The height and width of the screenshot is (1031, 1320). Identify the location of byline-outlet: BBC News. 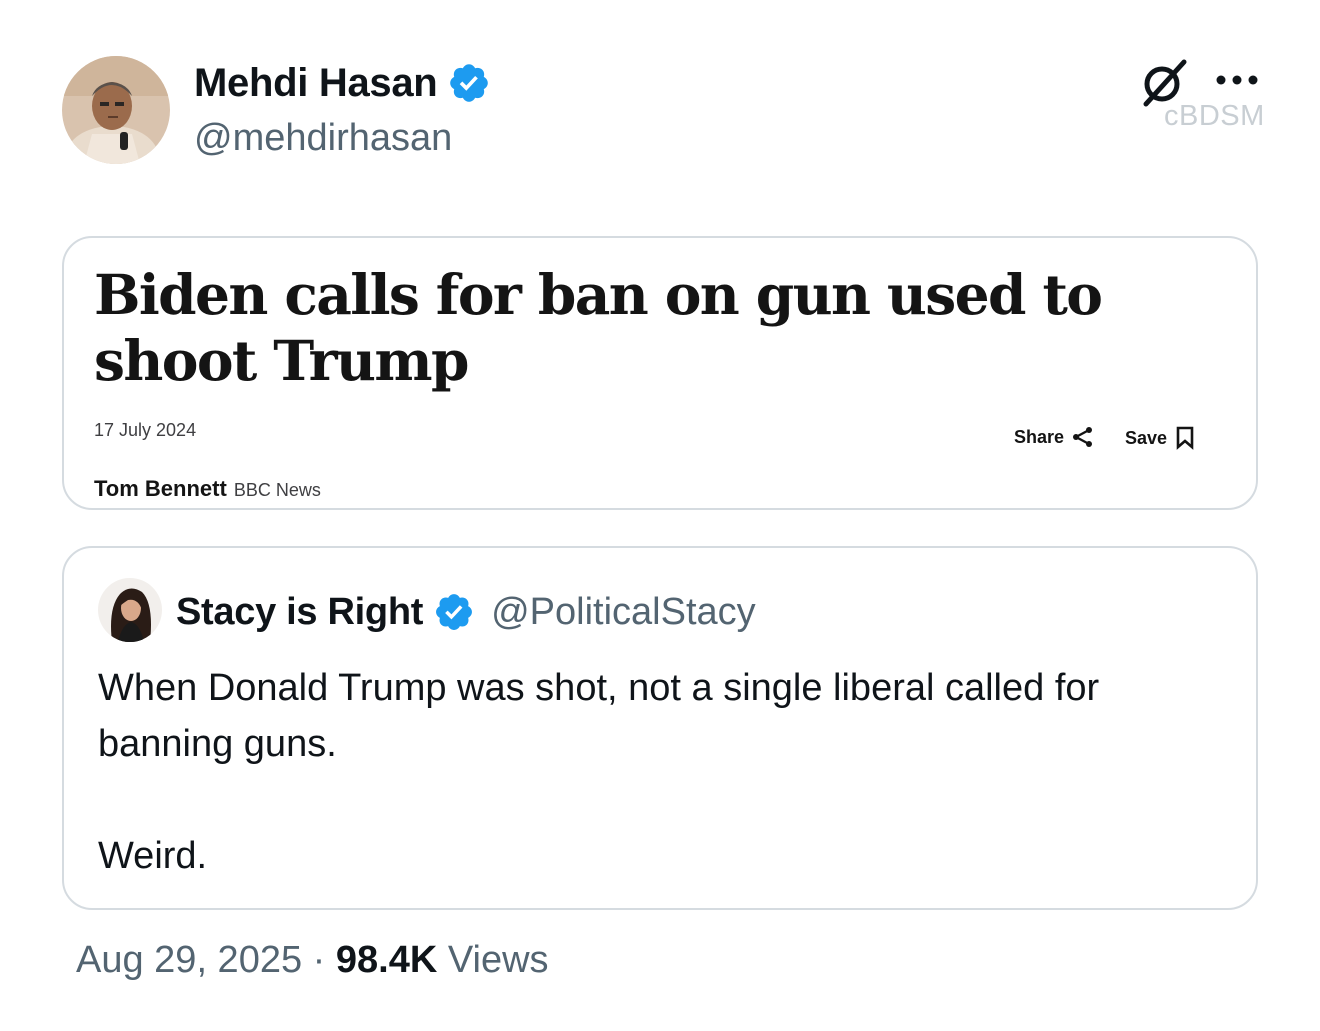
(277, 490).